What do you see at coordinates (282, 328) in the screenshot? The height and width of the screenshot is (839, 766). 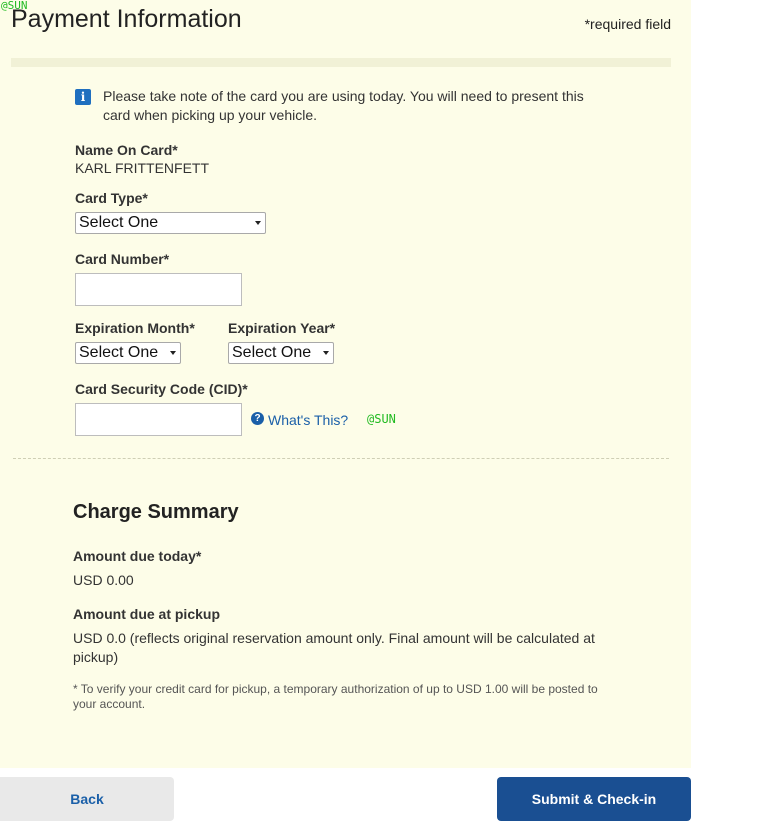 I see `exp-year-label: Expiration Year*` at bounding box center [282, 328].